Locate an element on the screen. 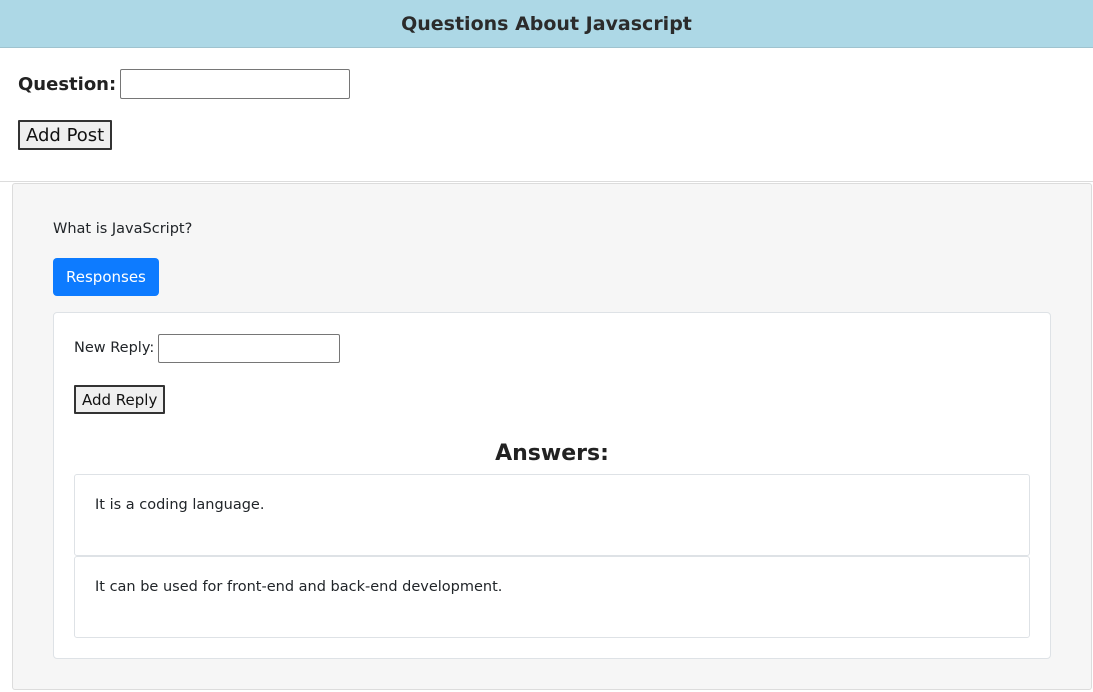  answer-item: It is a coding language. is located at coordinates (552, 515).